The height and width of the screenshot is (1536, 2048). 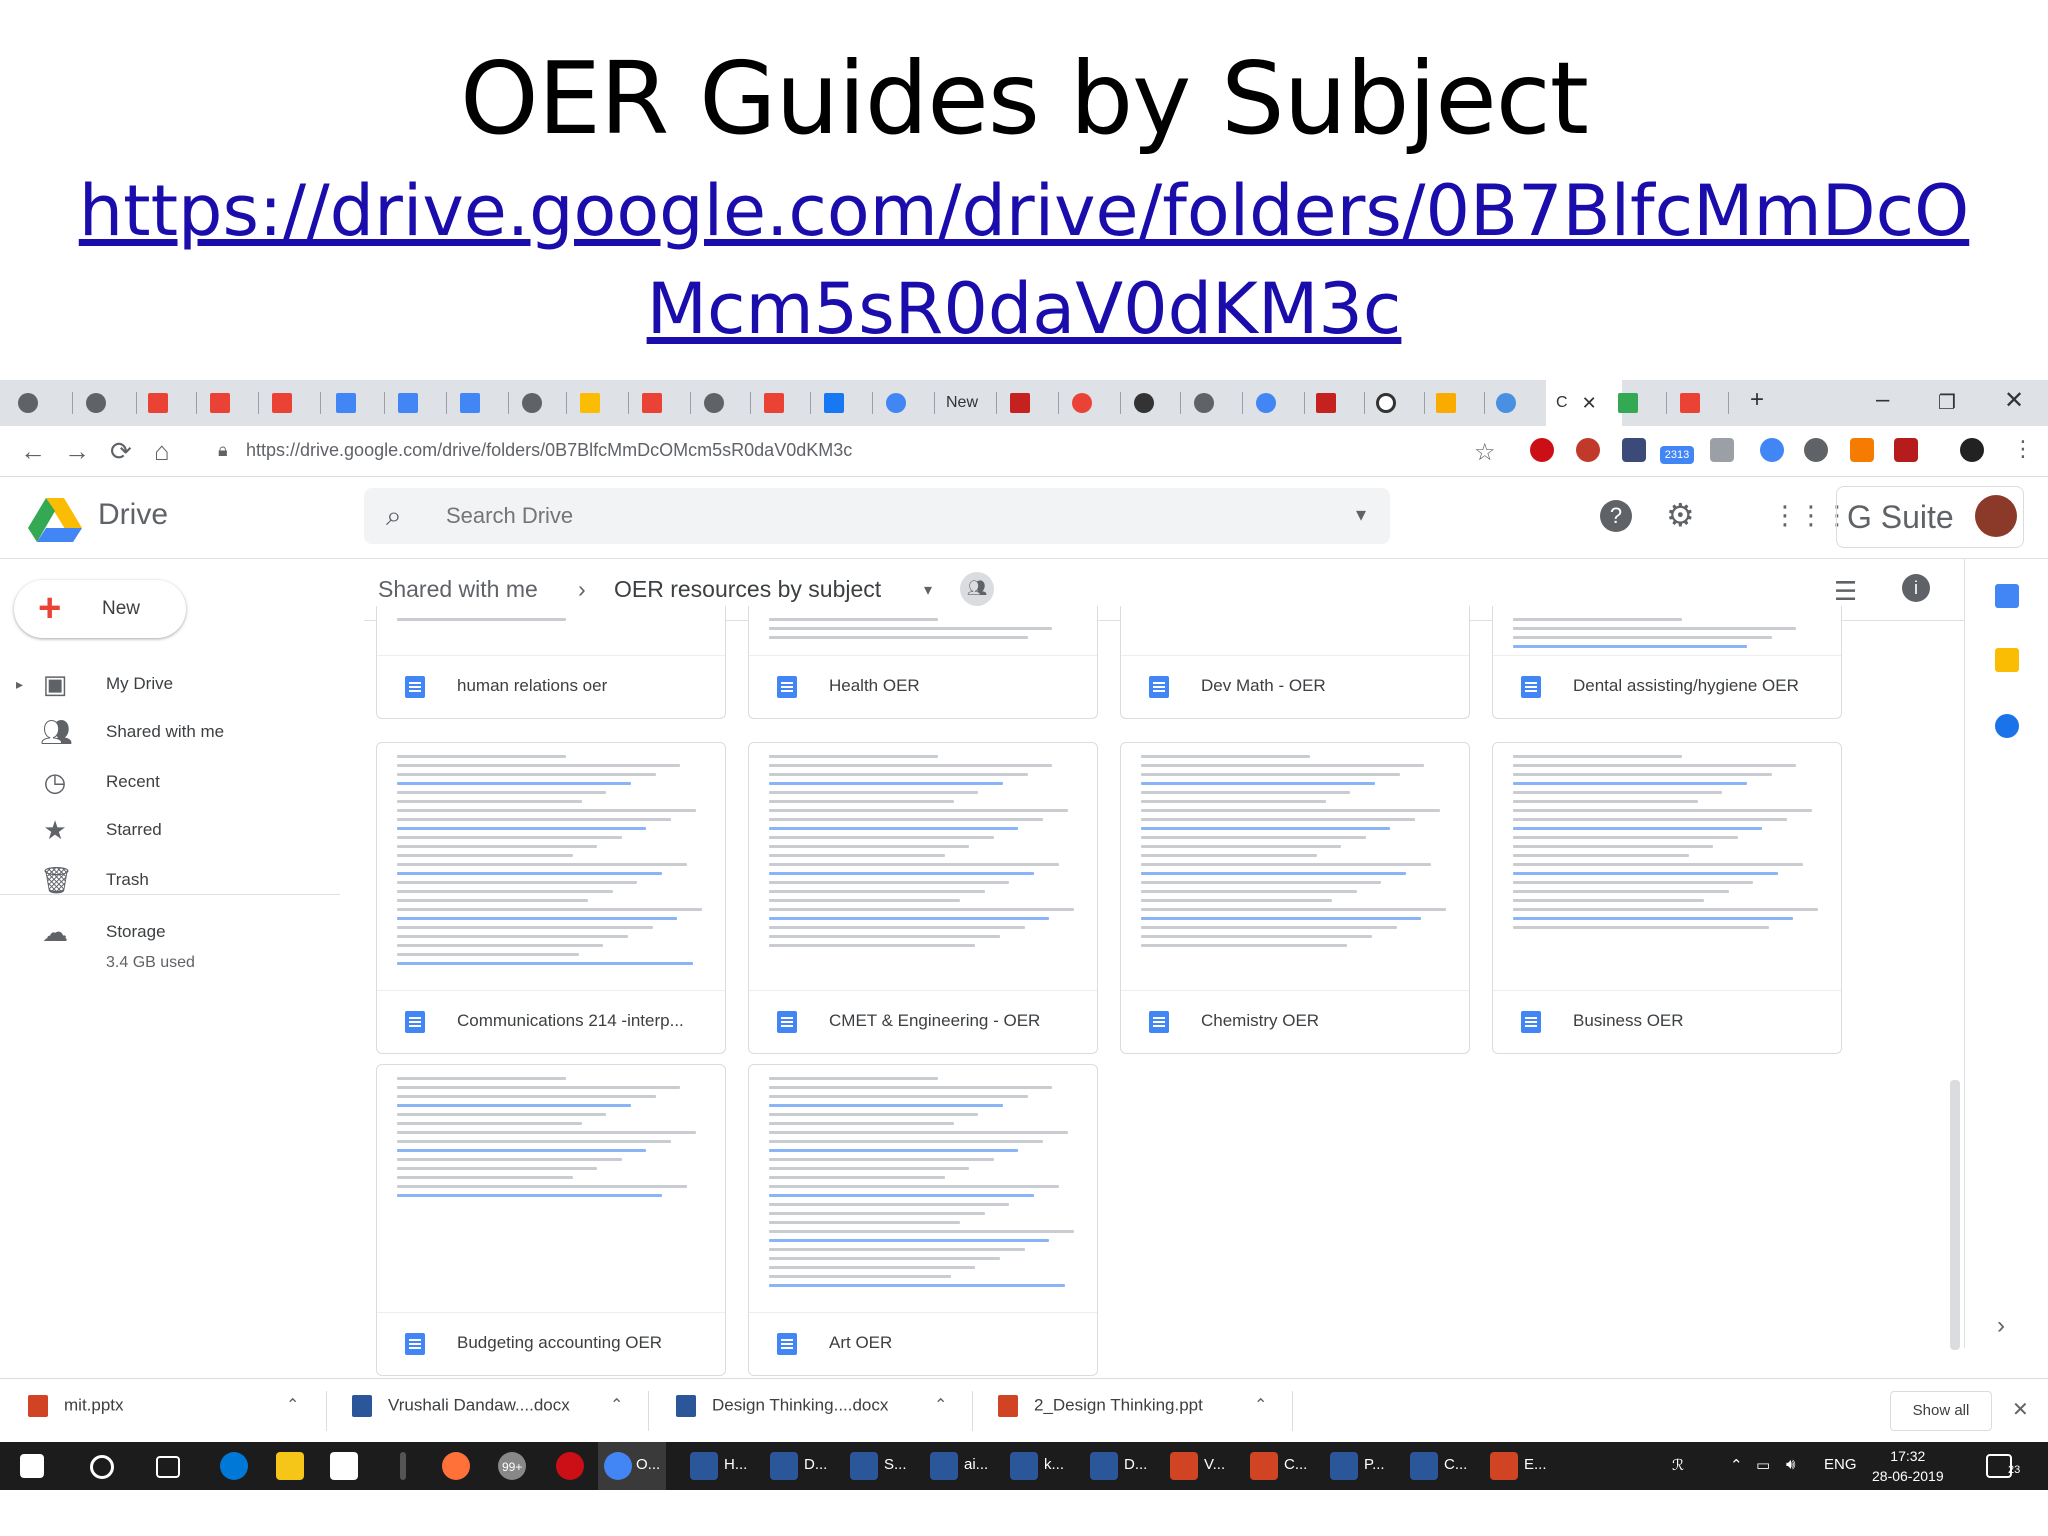 I want to click on calendar-icon, so click(x=2007, y=596).